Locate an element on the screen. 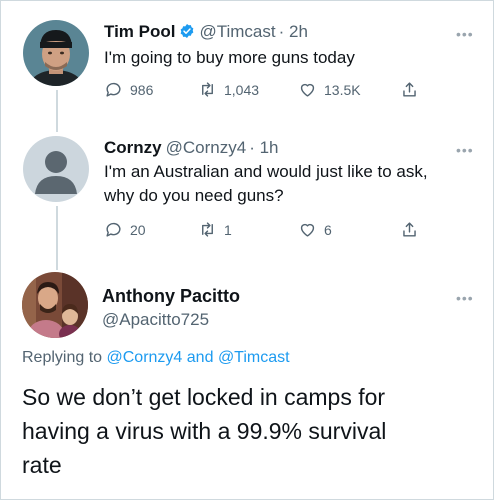 The image size is (494, 500). user-handle: @Timcast is located at coordinates (237, 31).